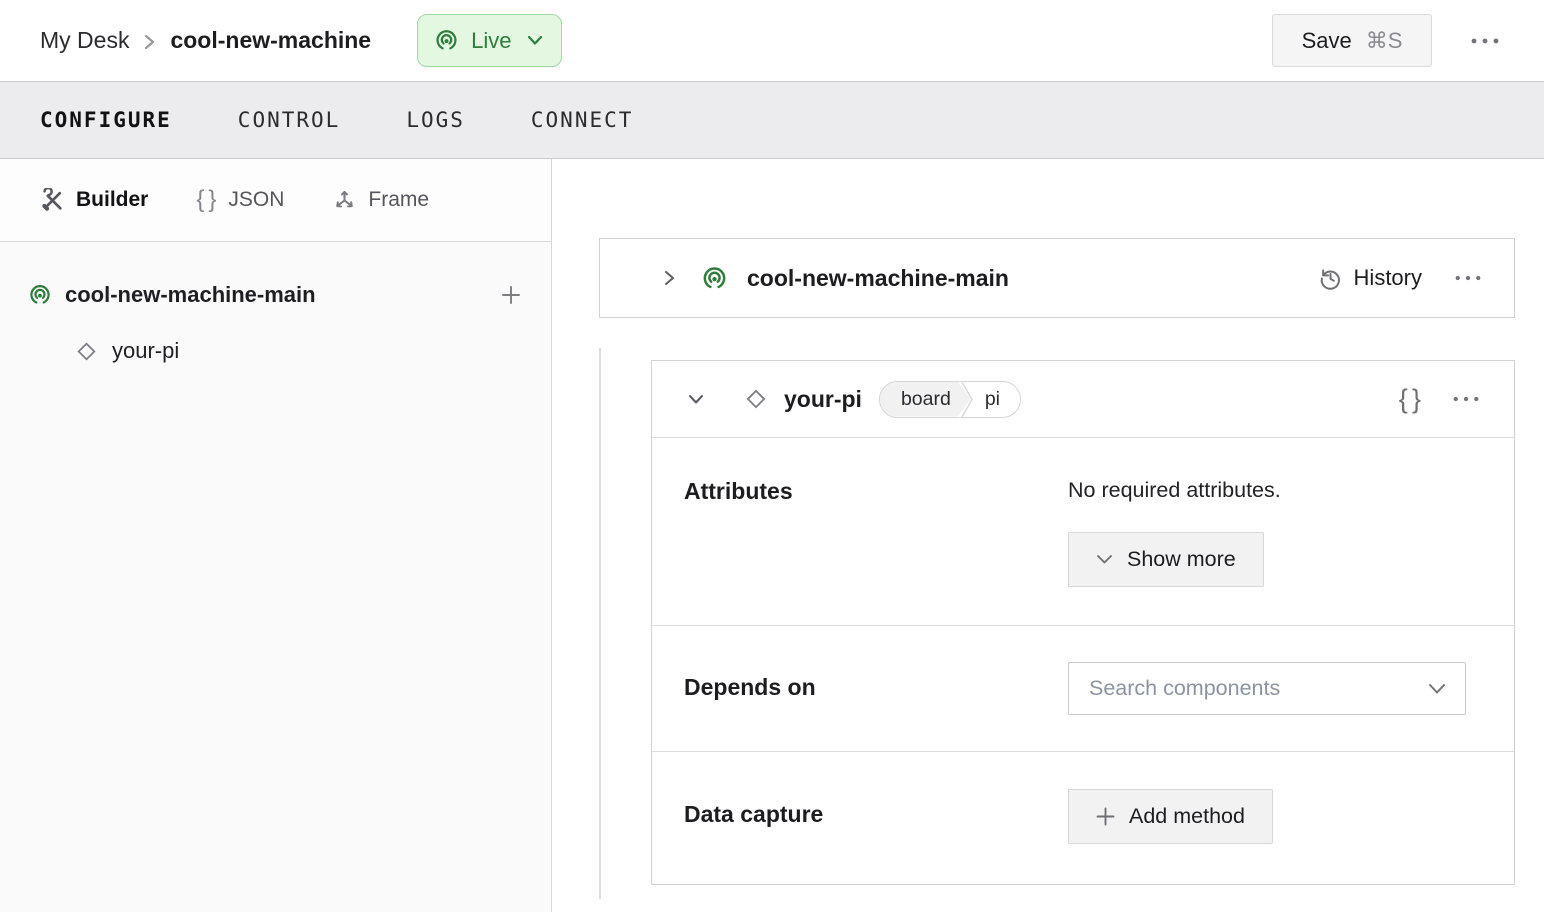 The width and height of the screenshot is (1544, 912). Describe the element at coordinates (1330, 278) in the screenshot. I see `history-clock-icon` at that location.